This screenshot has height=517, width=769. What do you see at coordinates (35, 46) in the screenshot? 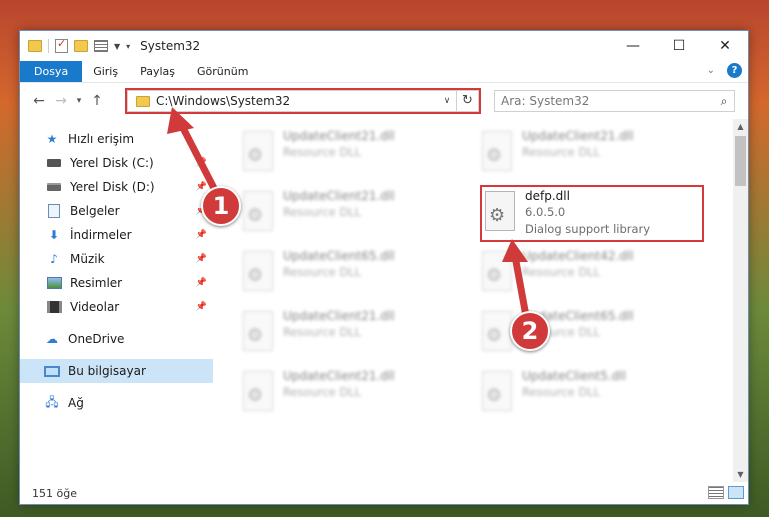
I see `folder-icon` at bounding box center [35, 46].